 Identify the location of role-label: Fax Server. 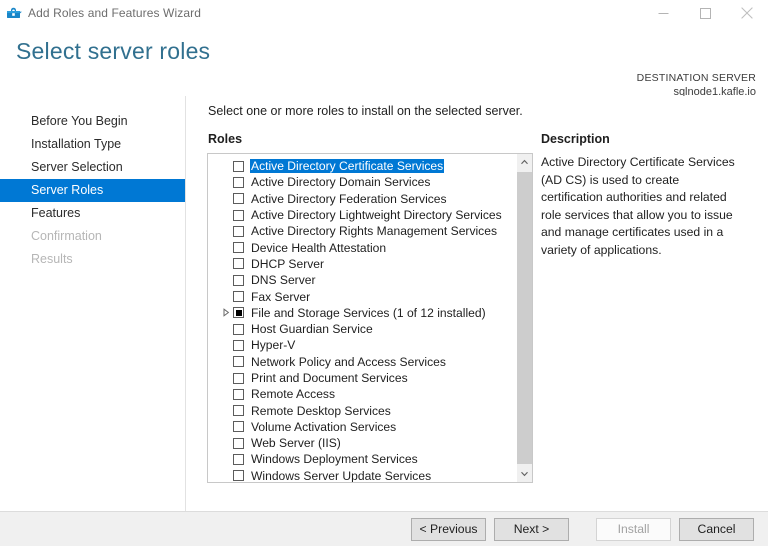
(281, 296).